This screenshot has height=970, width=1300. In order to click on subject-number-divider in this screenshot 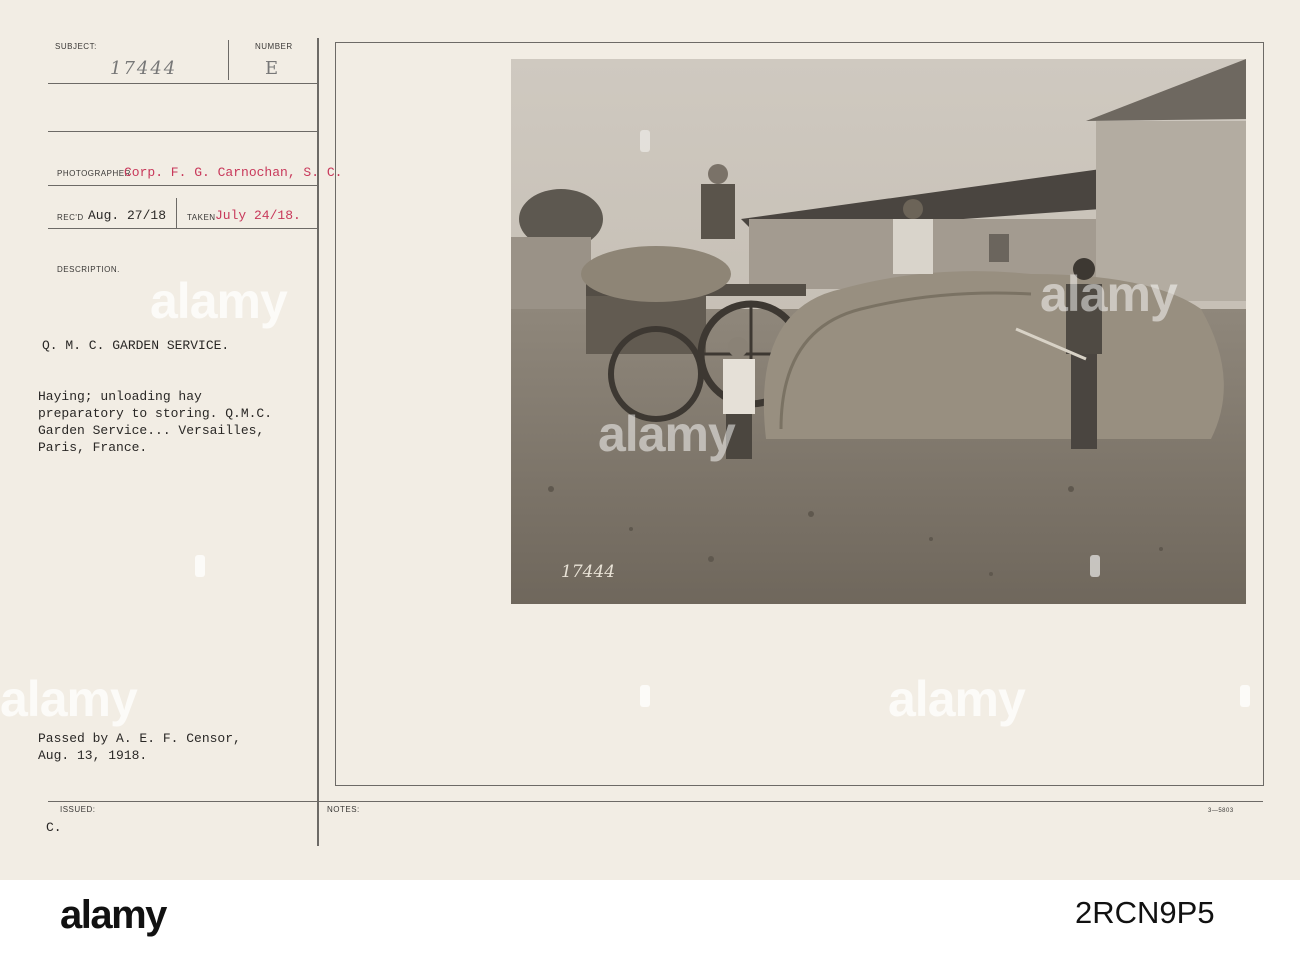, I will do `click(228, 60)`.